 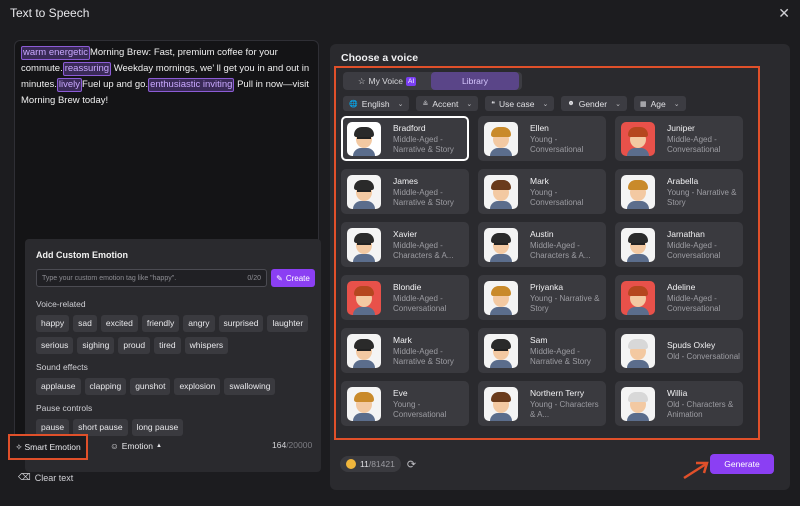 What do you see at coordinates (241, 323) in the screenshot?
I see `emotion-chip: surprised` at bounding box center [241, 323].